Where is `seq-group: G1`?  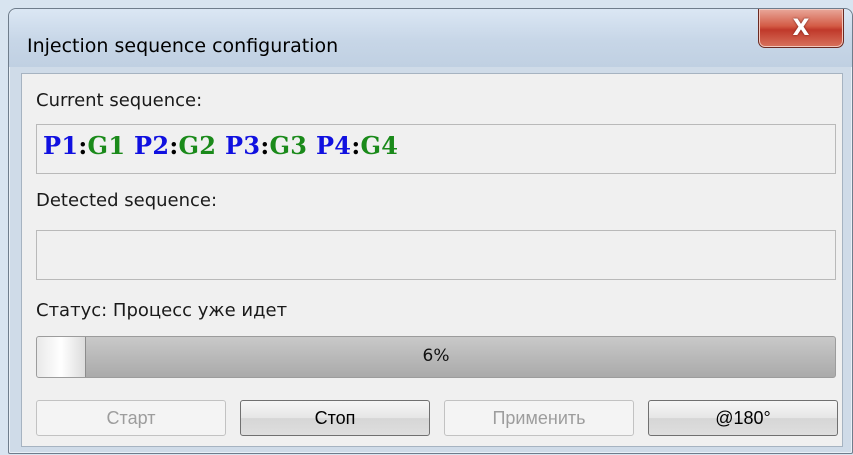
seq-group: G1 is located at coordinates (106, 145).